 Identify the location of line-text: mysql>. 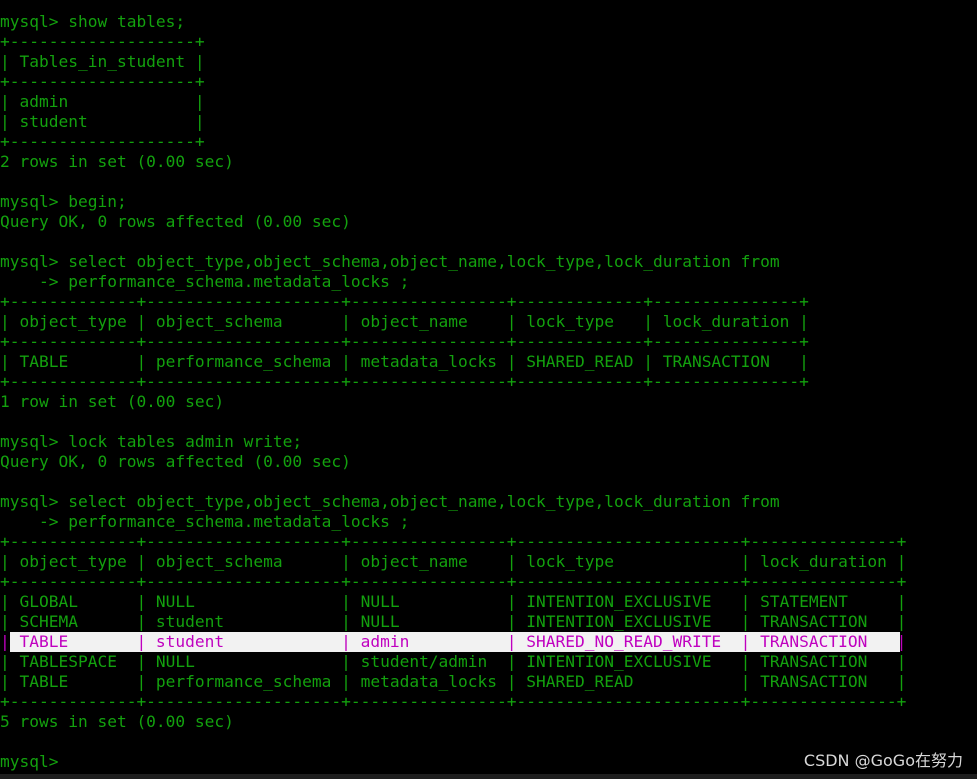
(29, 761).